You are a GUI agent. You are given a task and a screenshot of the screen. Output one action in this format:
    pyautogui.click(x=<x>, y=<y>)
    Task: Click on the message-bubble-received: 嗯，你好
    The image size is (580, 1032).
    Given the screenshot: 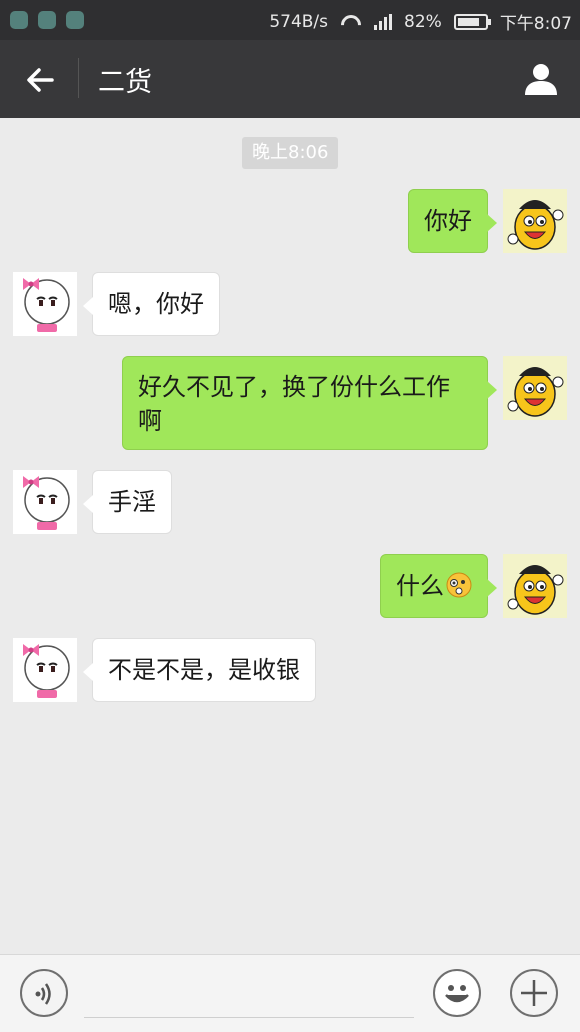 What is the action you would take?
    pyautogui.click(x=151, y=304)
    